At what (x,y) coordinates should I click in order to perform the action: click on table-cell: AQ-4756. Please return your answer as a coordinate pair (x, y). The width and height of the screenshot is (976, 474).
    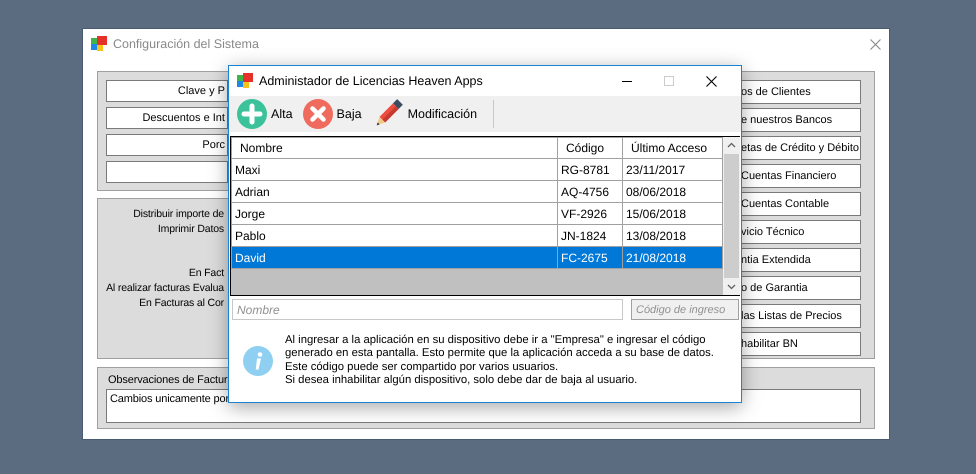
    Looking at the image, I should click on (590, 191).